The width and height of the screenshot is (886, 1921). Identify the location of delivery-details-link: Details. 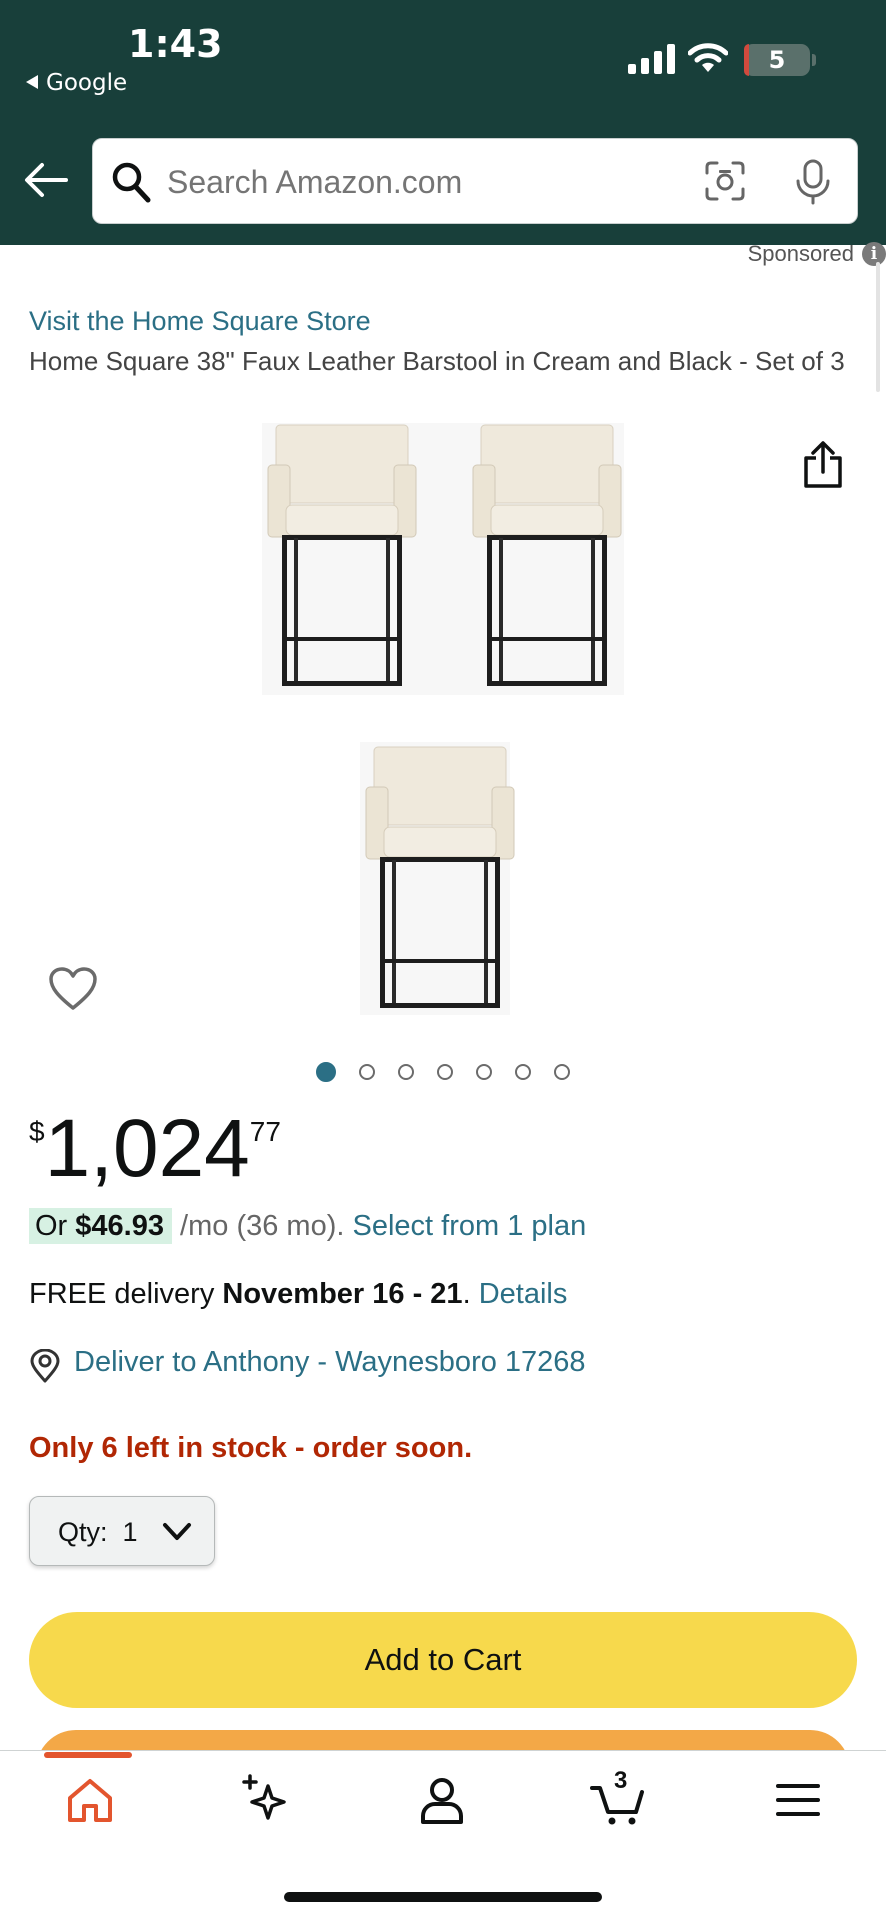
(523, 1294).